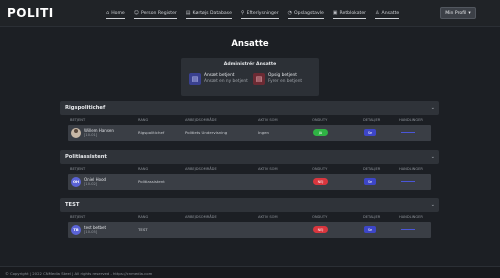 The height and width of the screenshot is (278, 500). What do you see at coordinates (108, 13) in the screenshot?
I see `home-icon: ⌂` at bounding box center [108, 13].